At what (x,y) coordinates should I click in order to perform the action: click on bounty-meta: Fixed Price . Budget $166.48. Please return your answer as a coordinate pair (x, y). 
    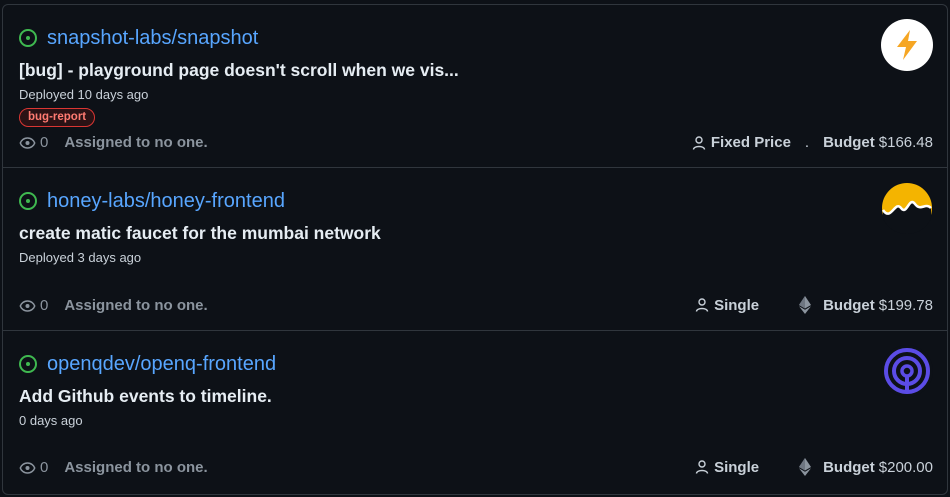
    Looking at the image, I should click on (812, 142).